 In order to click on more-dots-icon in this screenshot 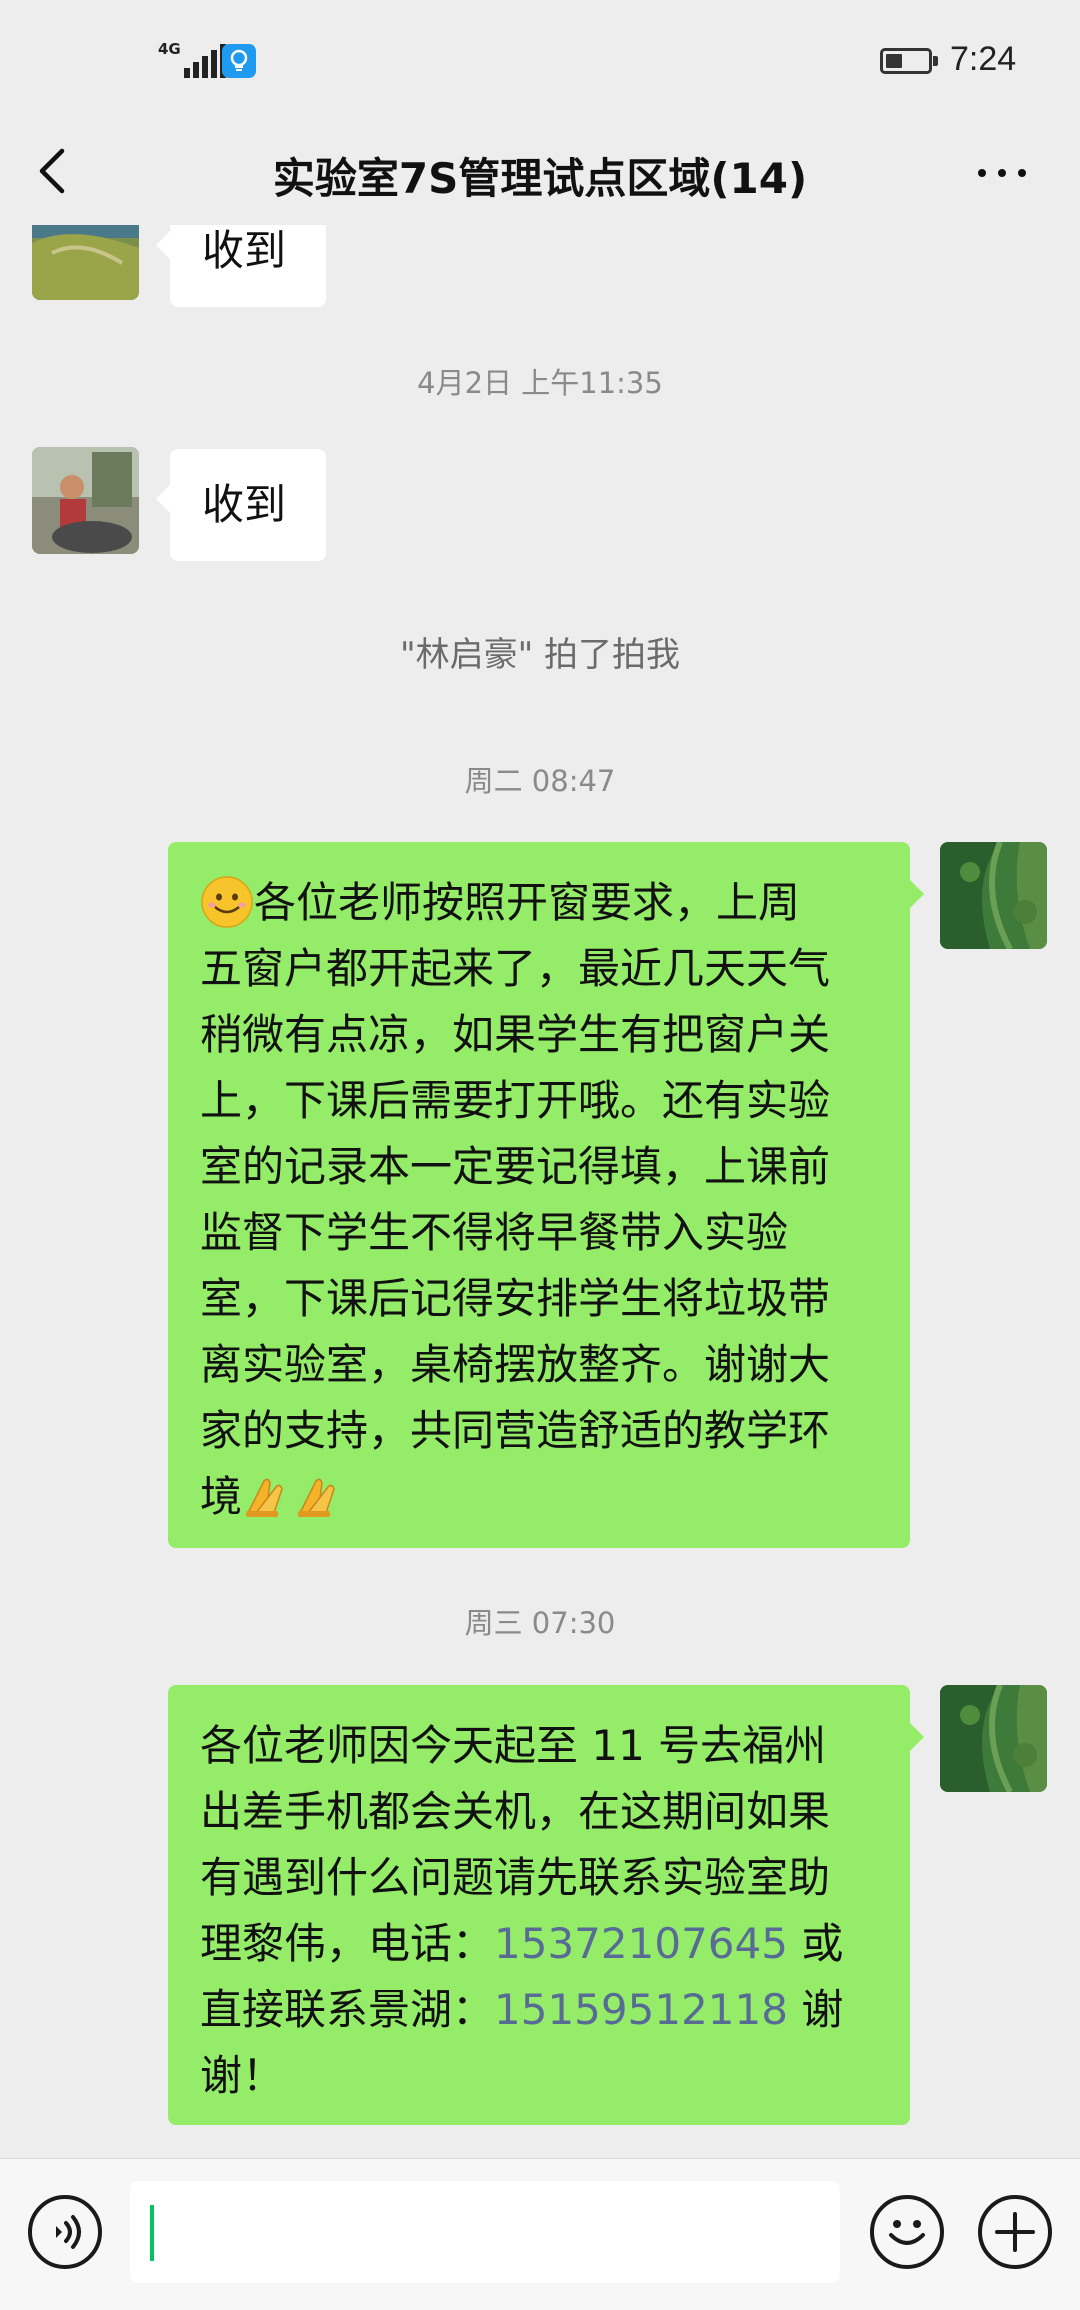, I will do `click(982, 173)`.